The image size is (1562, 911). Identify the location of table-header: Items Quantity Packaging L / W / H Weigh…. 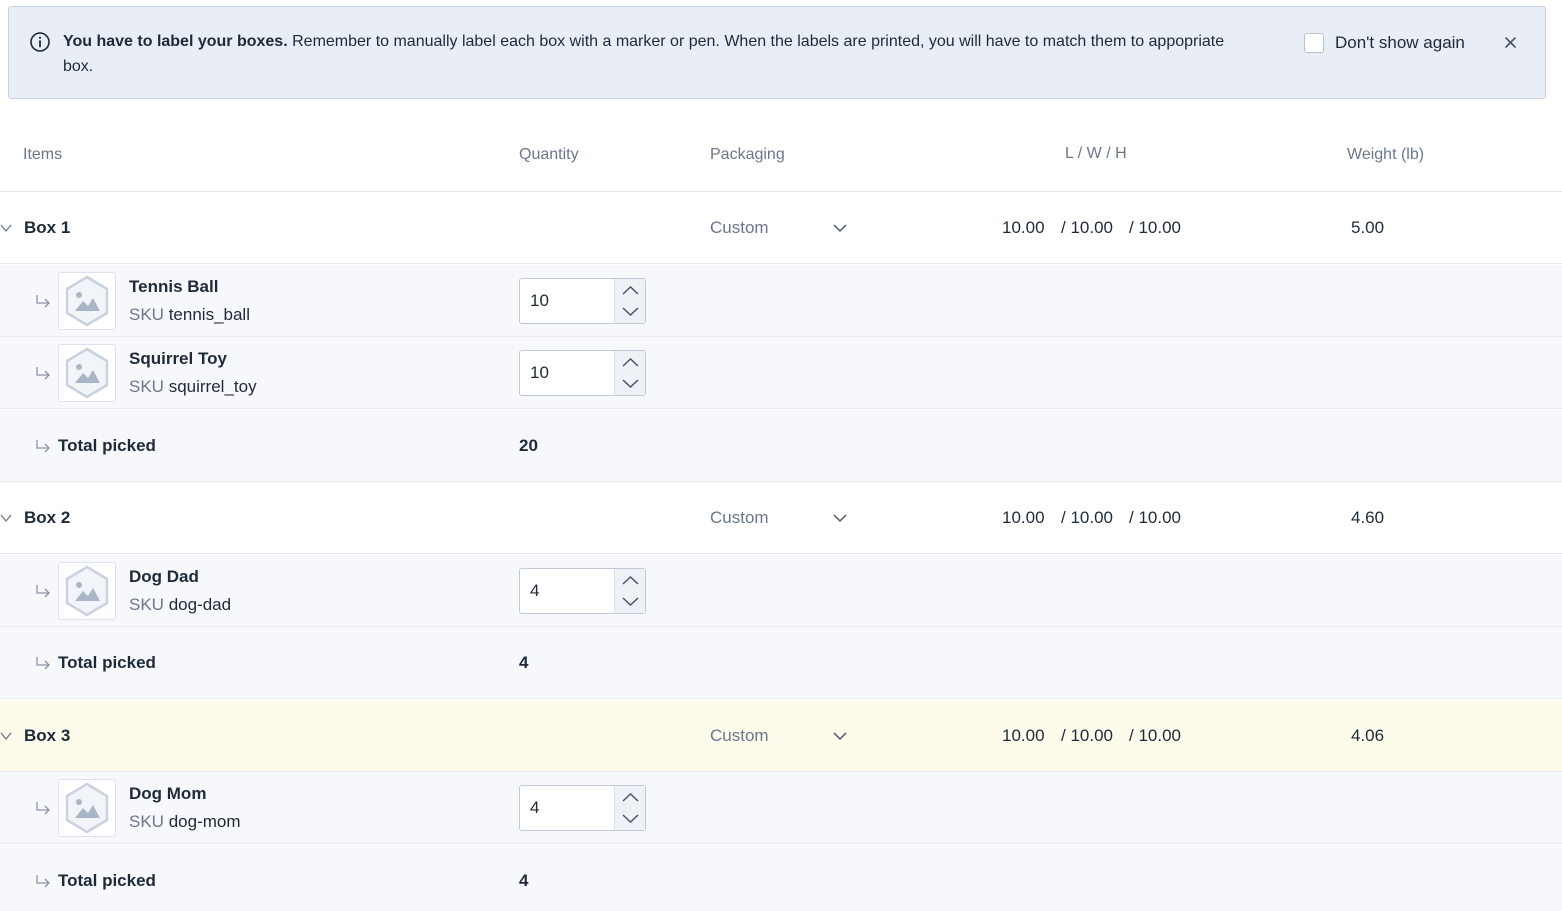
(781, 156).